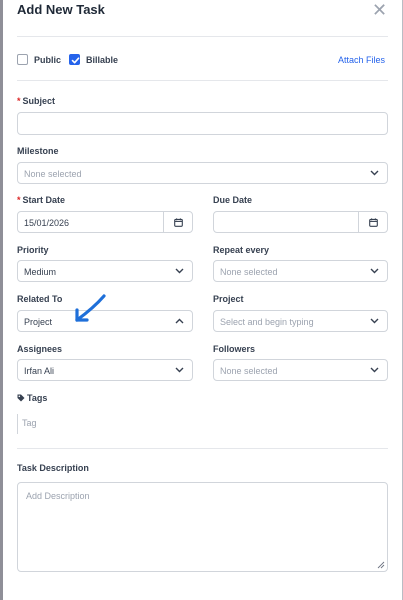  What do you see at coordinates (40, 299) in the screenshot?
I see `related-to-label: Related To` at bounding box center [40, 299].